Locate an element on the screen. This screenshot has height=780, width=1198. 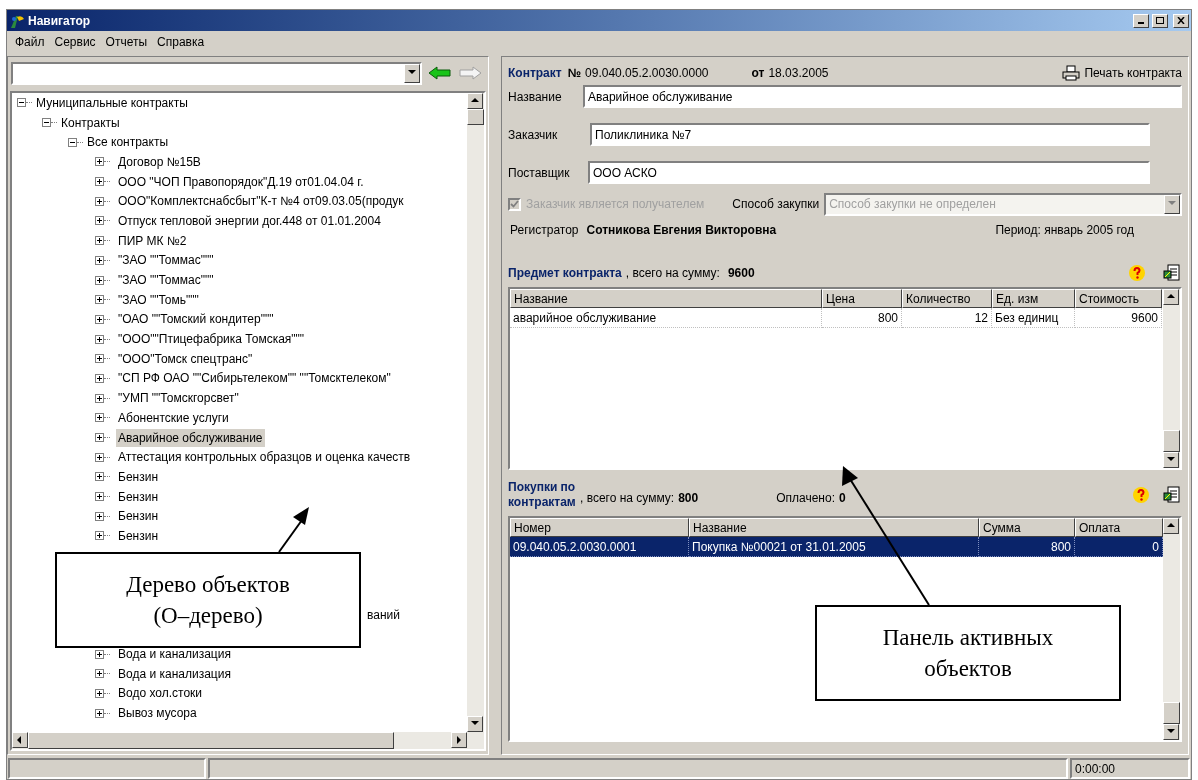
tree-item: "ООО""Птицефабрика Томская""" is located at coordinates (211, 339).